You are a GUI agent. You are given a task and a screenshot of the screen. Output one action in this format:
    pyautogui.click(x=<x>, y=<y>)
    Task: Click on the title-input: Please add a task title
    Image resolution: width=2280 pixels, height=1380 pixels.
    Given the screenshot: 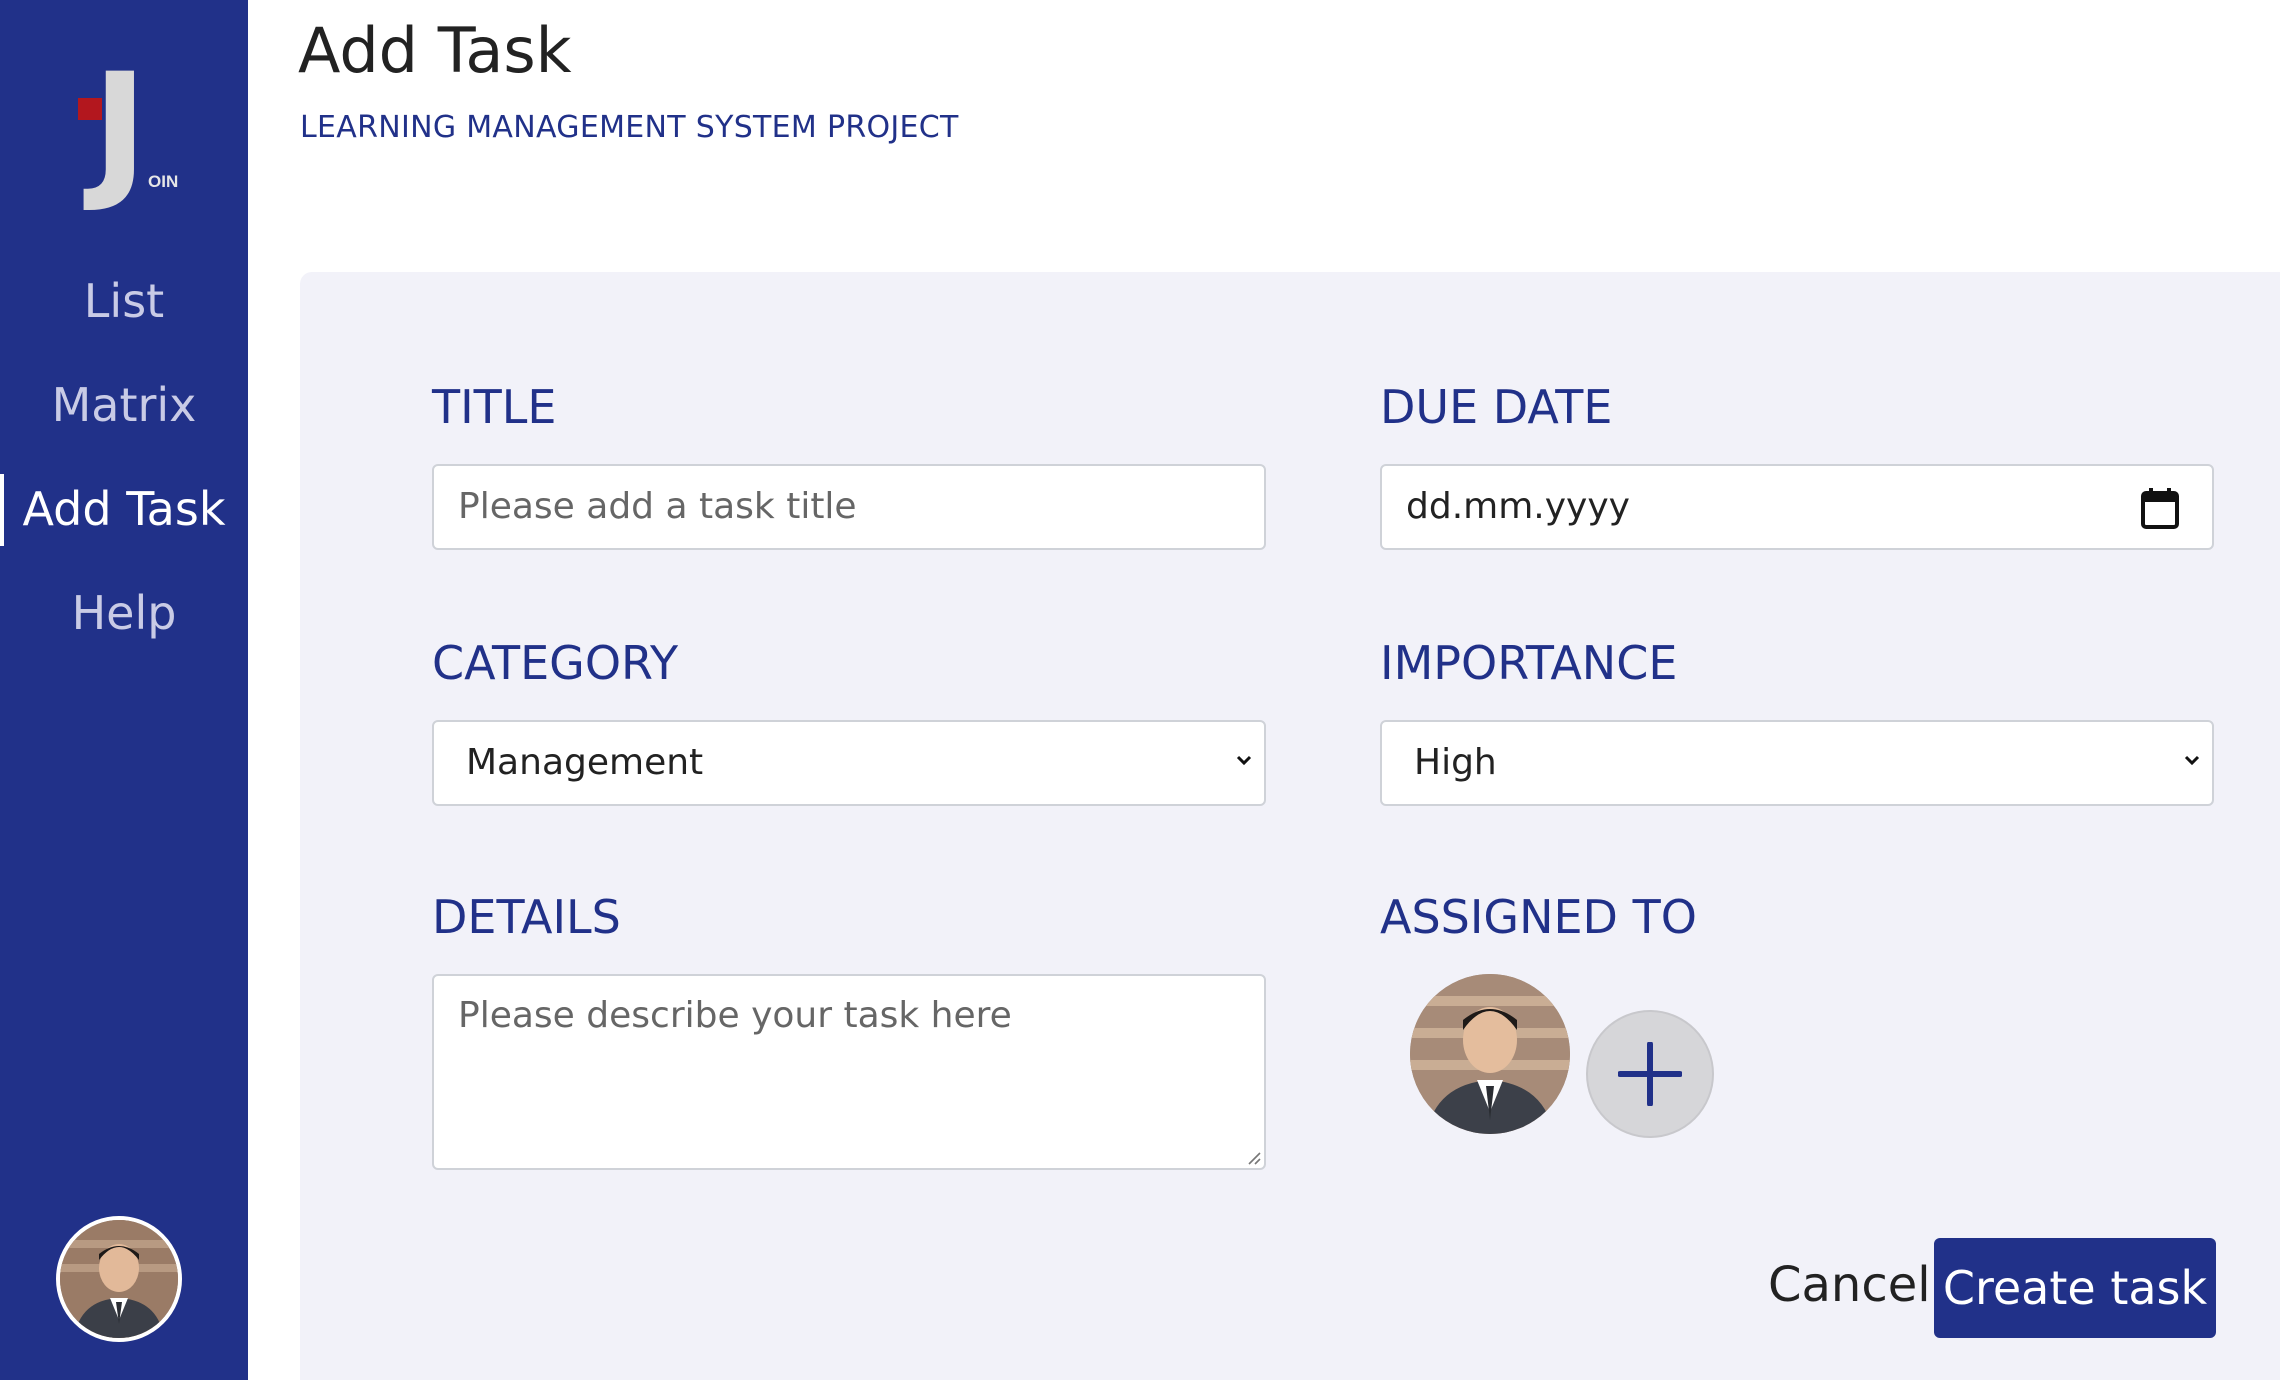 What is the action you would take?
    pyautogui.click(x=849, y=507)
    